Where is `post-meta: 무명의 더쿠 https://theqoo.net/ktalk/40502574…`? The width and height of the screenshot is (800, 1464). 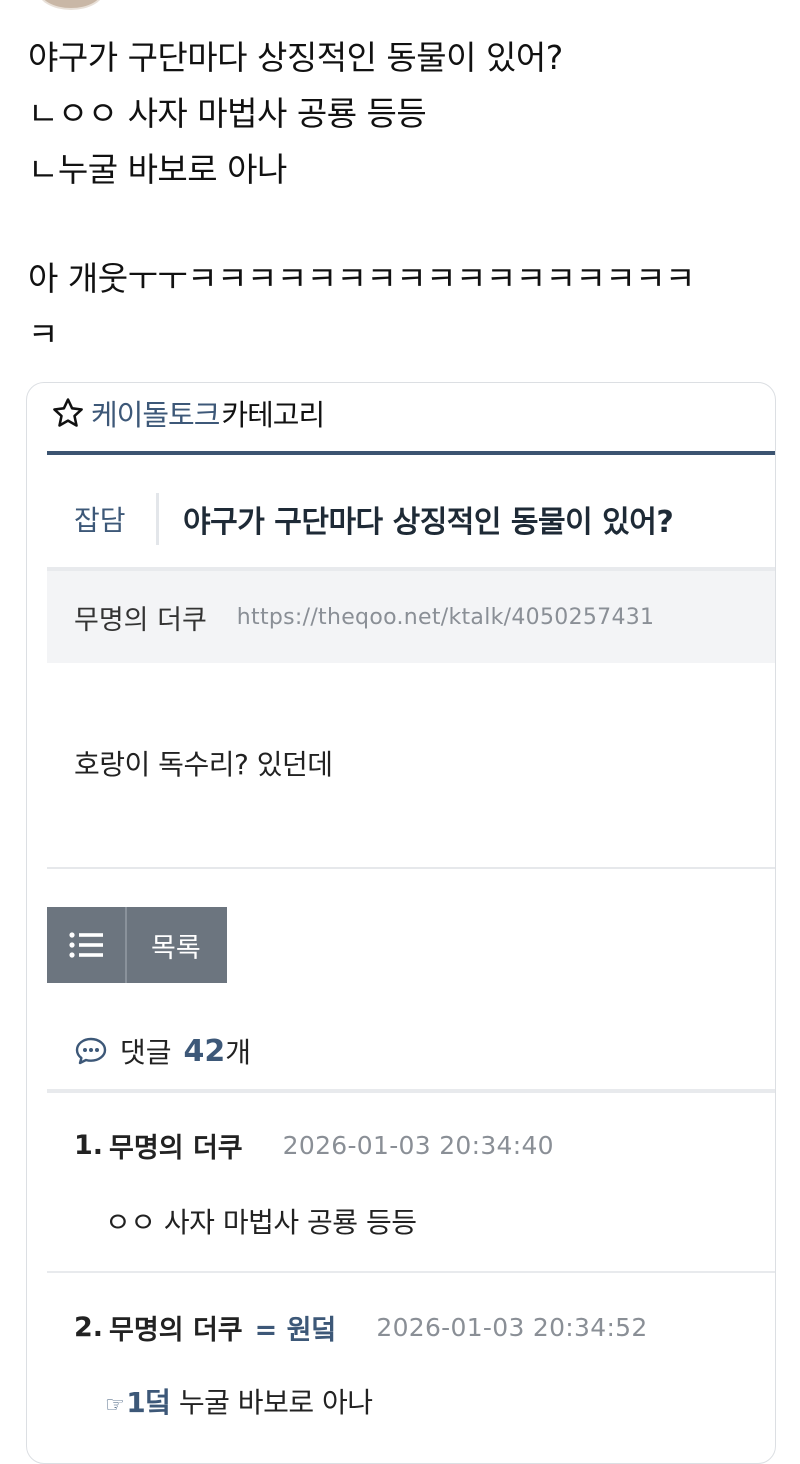 post-meta: 무명의 더쿠 https://theqoo.net/ktalk/40502574… is located at coordinates (411, 615).